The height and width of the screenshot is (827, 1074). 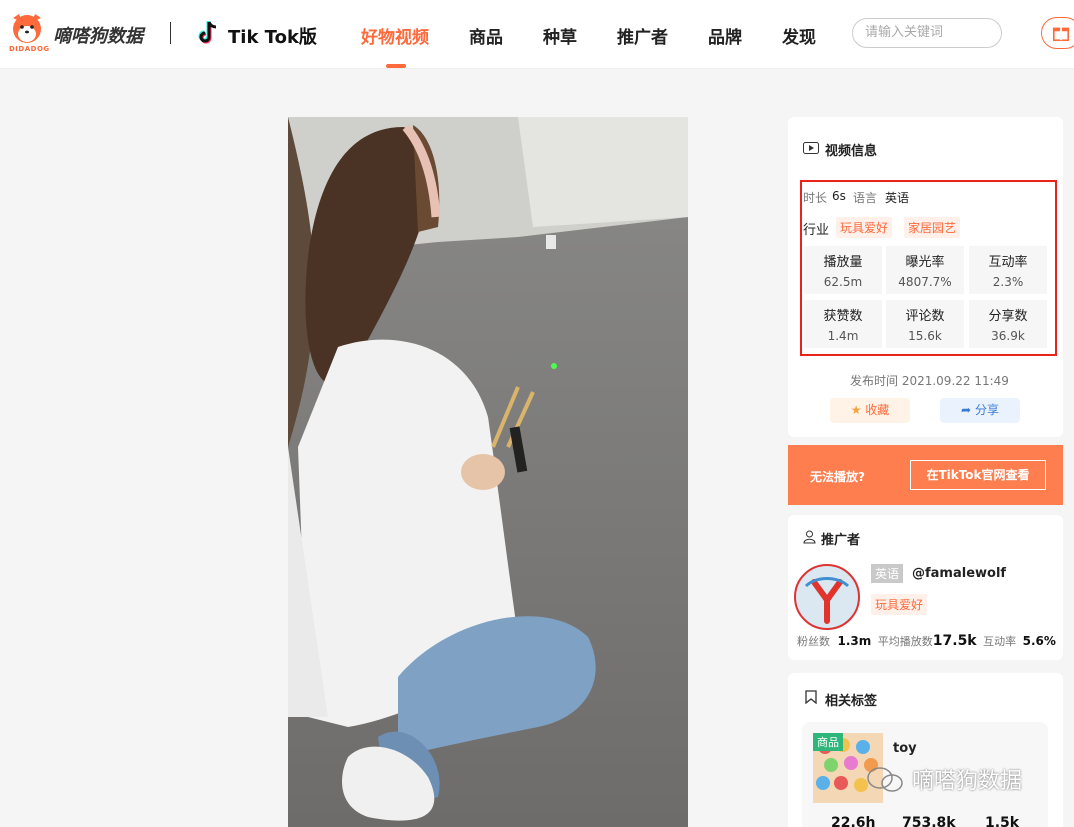 I want to click on nav-seeding: 种草, so click(x=560, y=35).